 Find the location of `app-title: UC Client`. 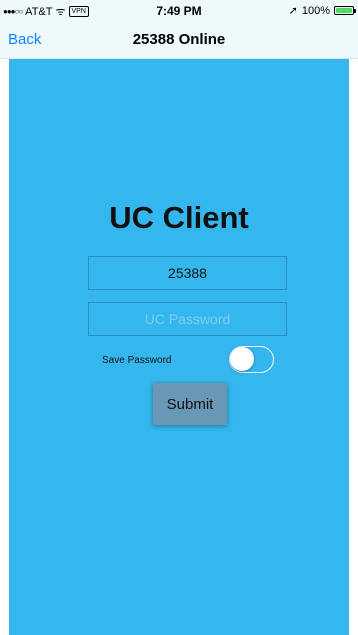

app-title: UC Client is located at coordinates (179, 217).